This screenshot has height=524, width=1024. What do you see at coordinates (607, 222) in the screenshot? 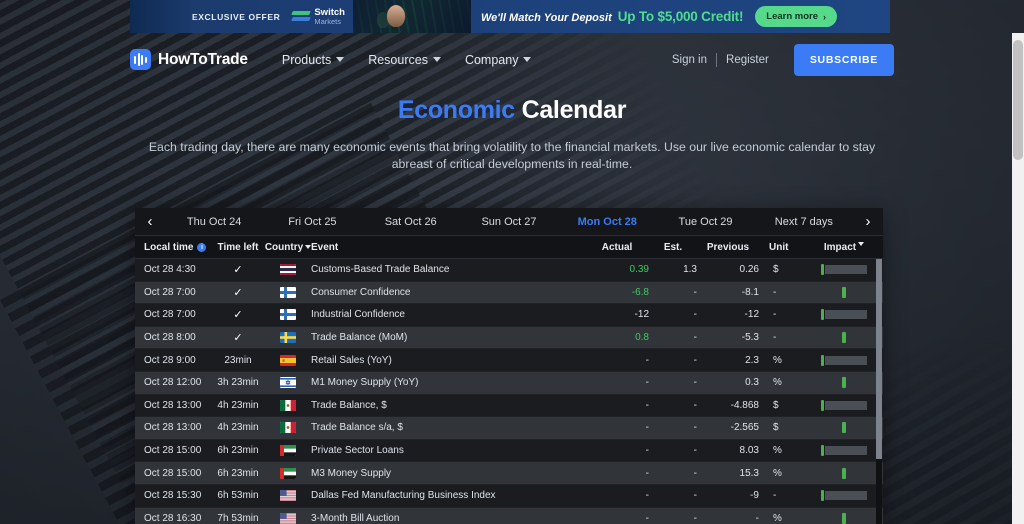
I see `date-tab: Mon Oct 28` at bounding box center [607, 222].